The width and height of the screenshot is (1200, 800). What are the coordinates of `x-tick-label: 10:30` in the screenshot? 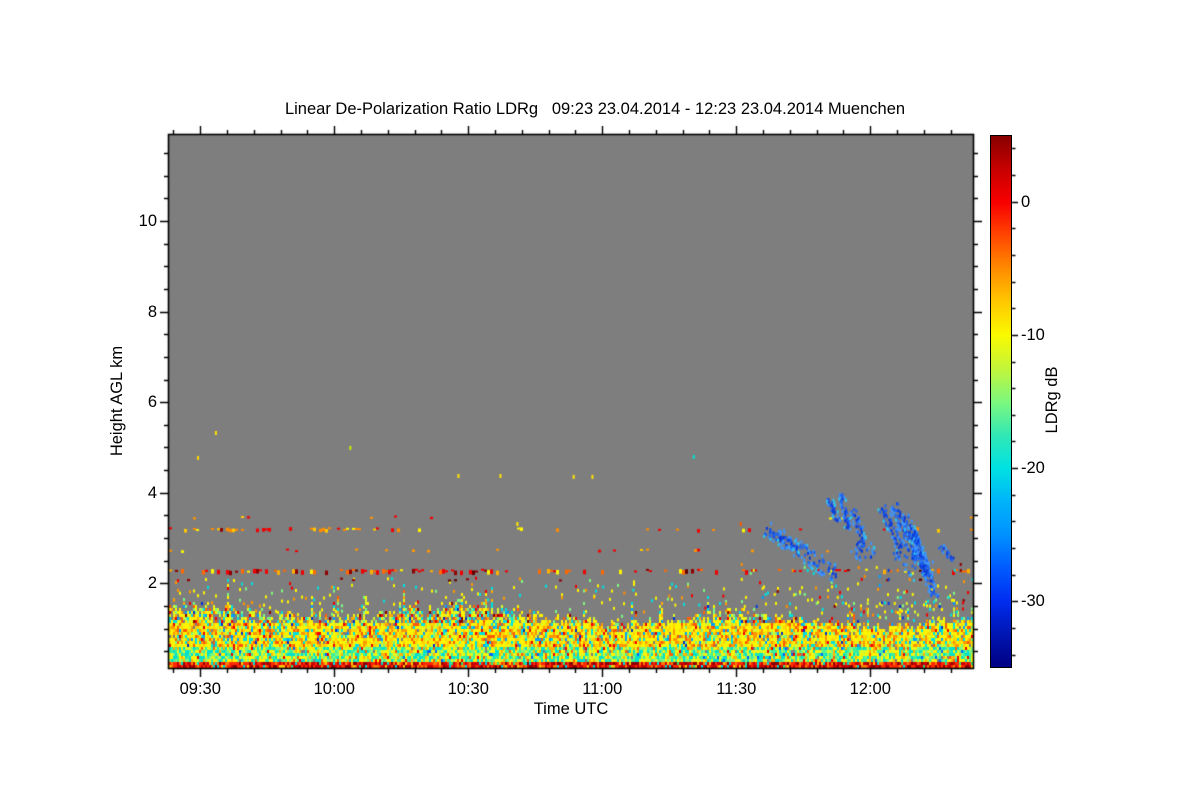 It's located at (468, 689).